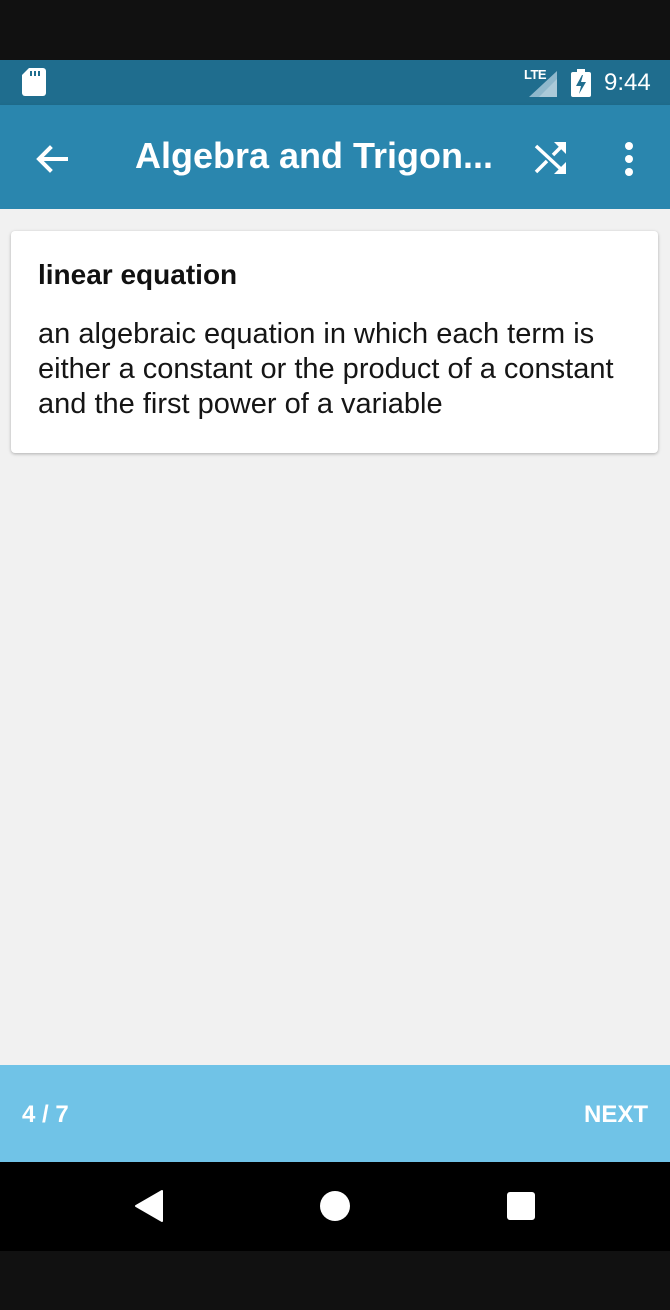 This screenshot has width=670, height=1310. Describe the element at coordinates (45, 1114) in the screenshot. I see `card-counter: 4 / 7` at that location.